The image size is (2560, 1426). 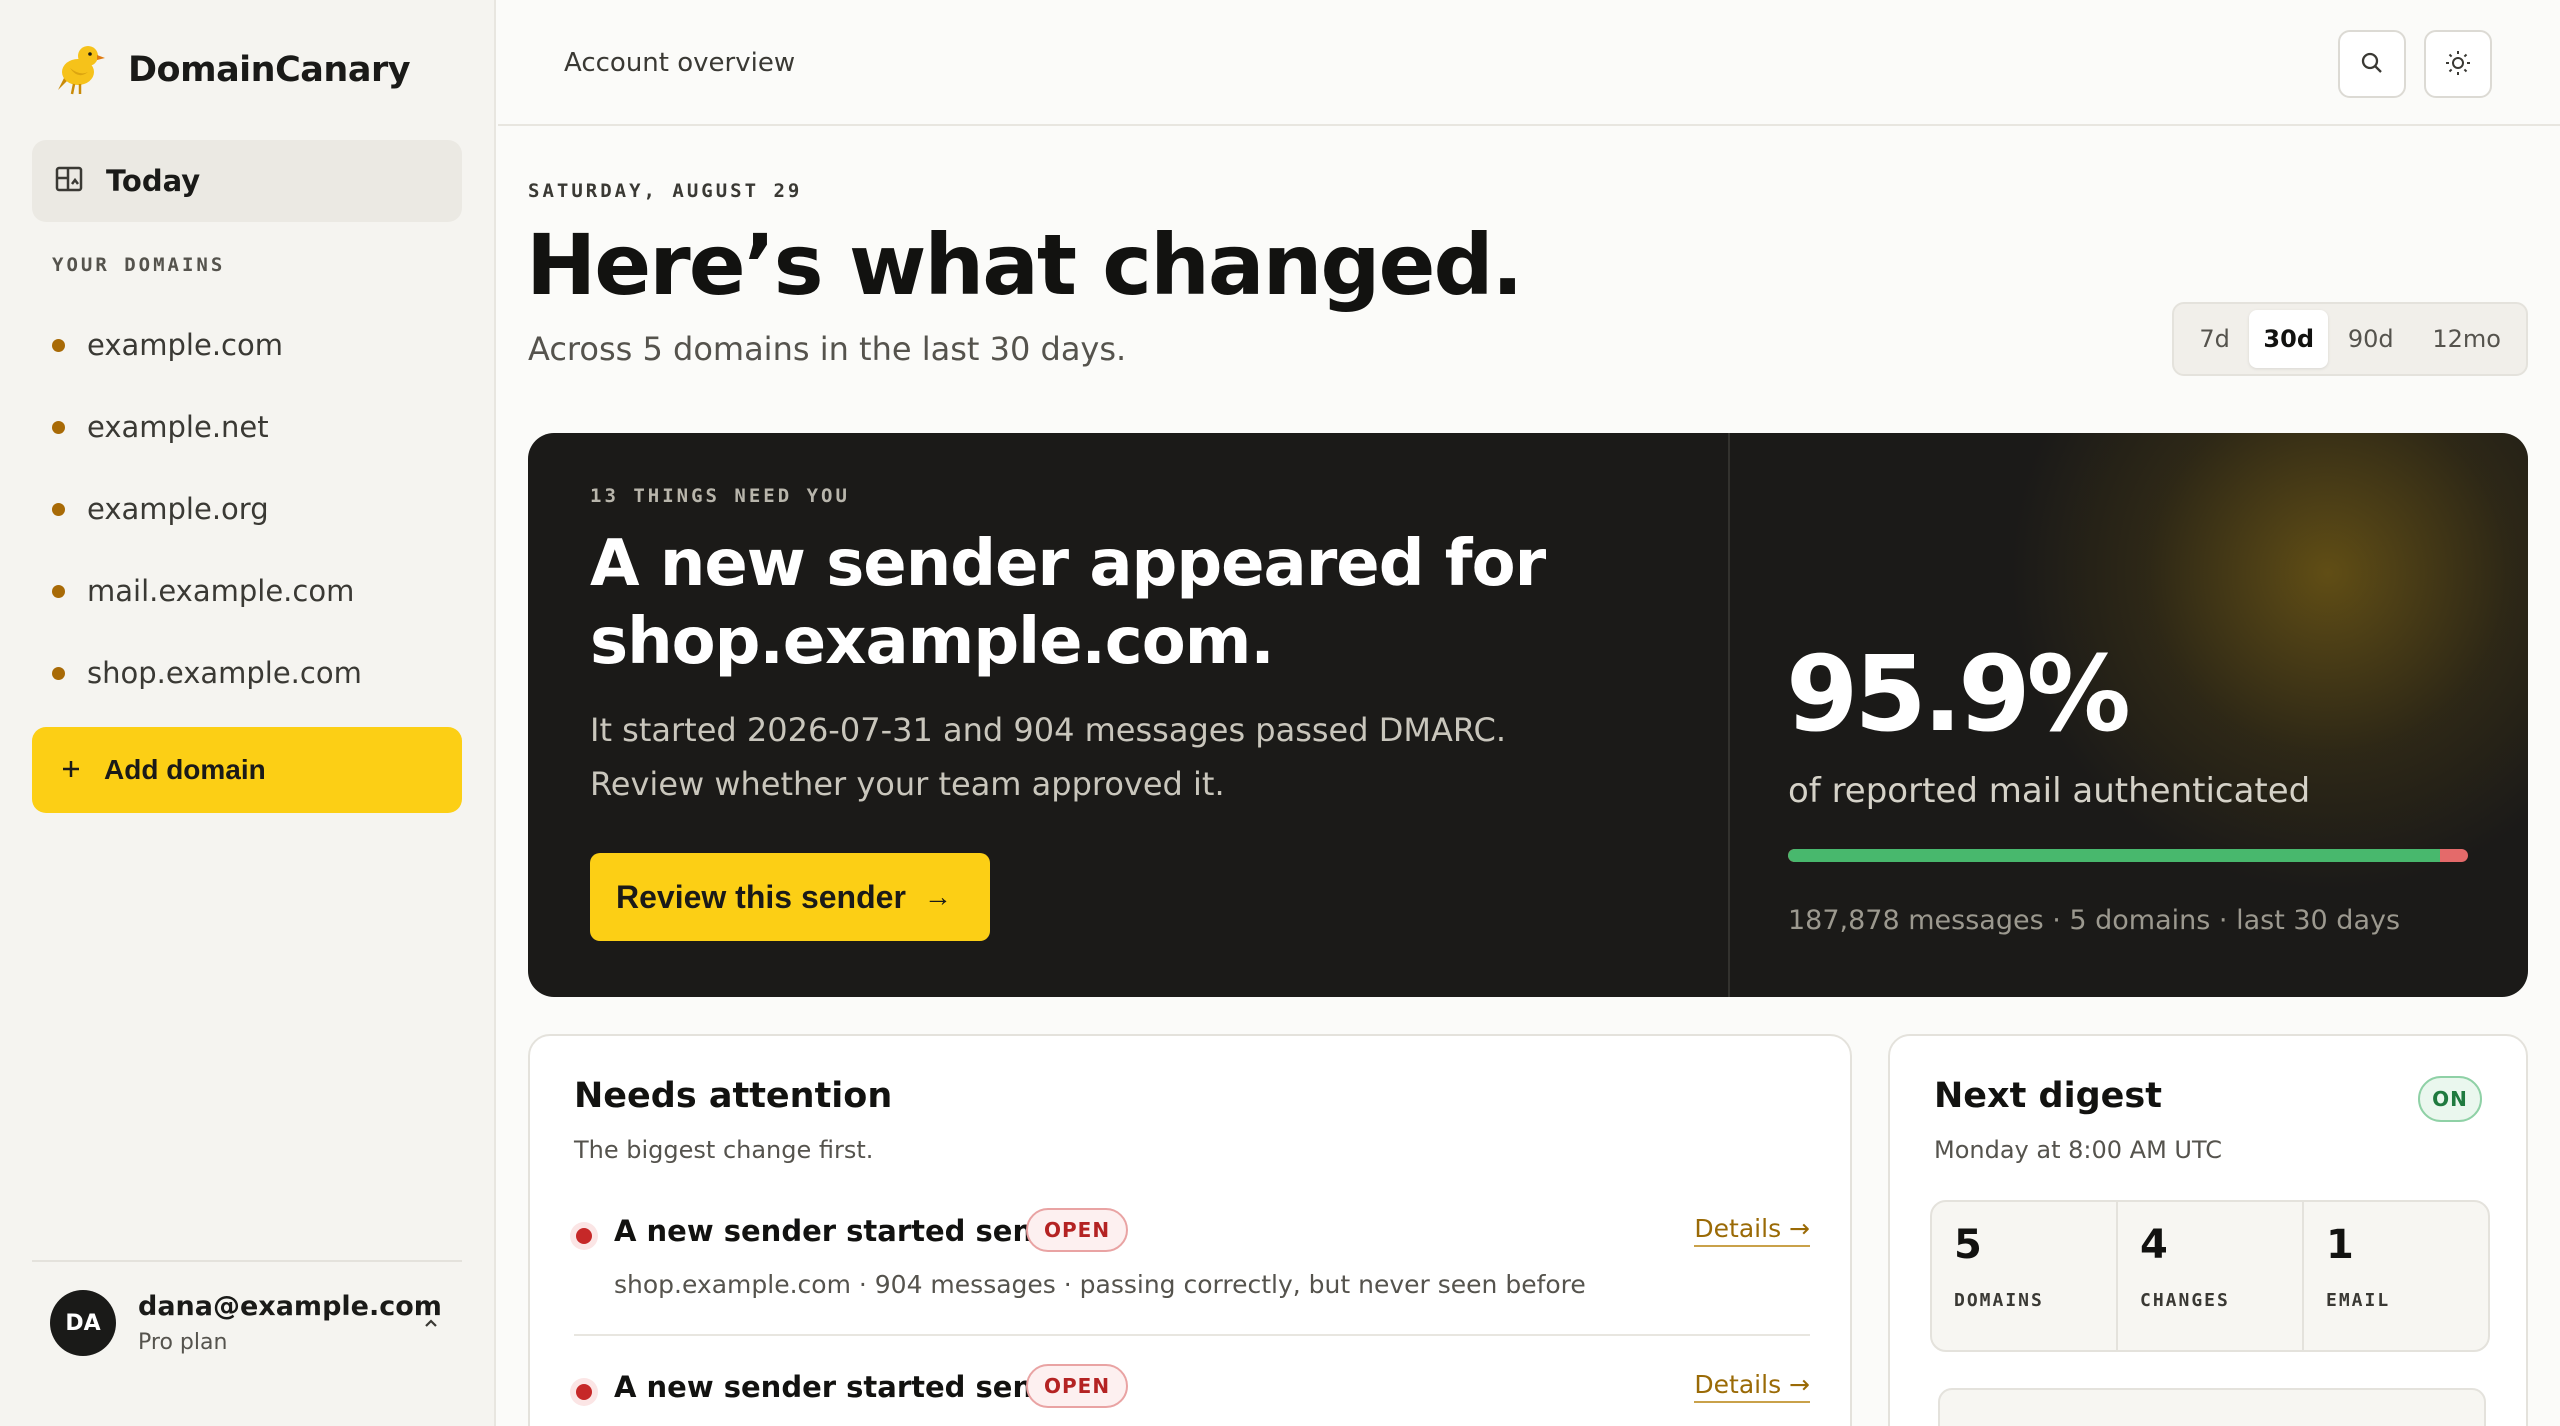 I want to click on range-option-7d: 7d, so click(x=2214, y=339).